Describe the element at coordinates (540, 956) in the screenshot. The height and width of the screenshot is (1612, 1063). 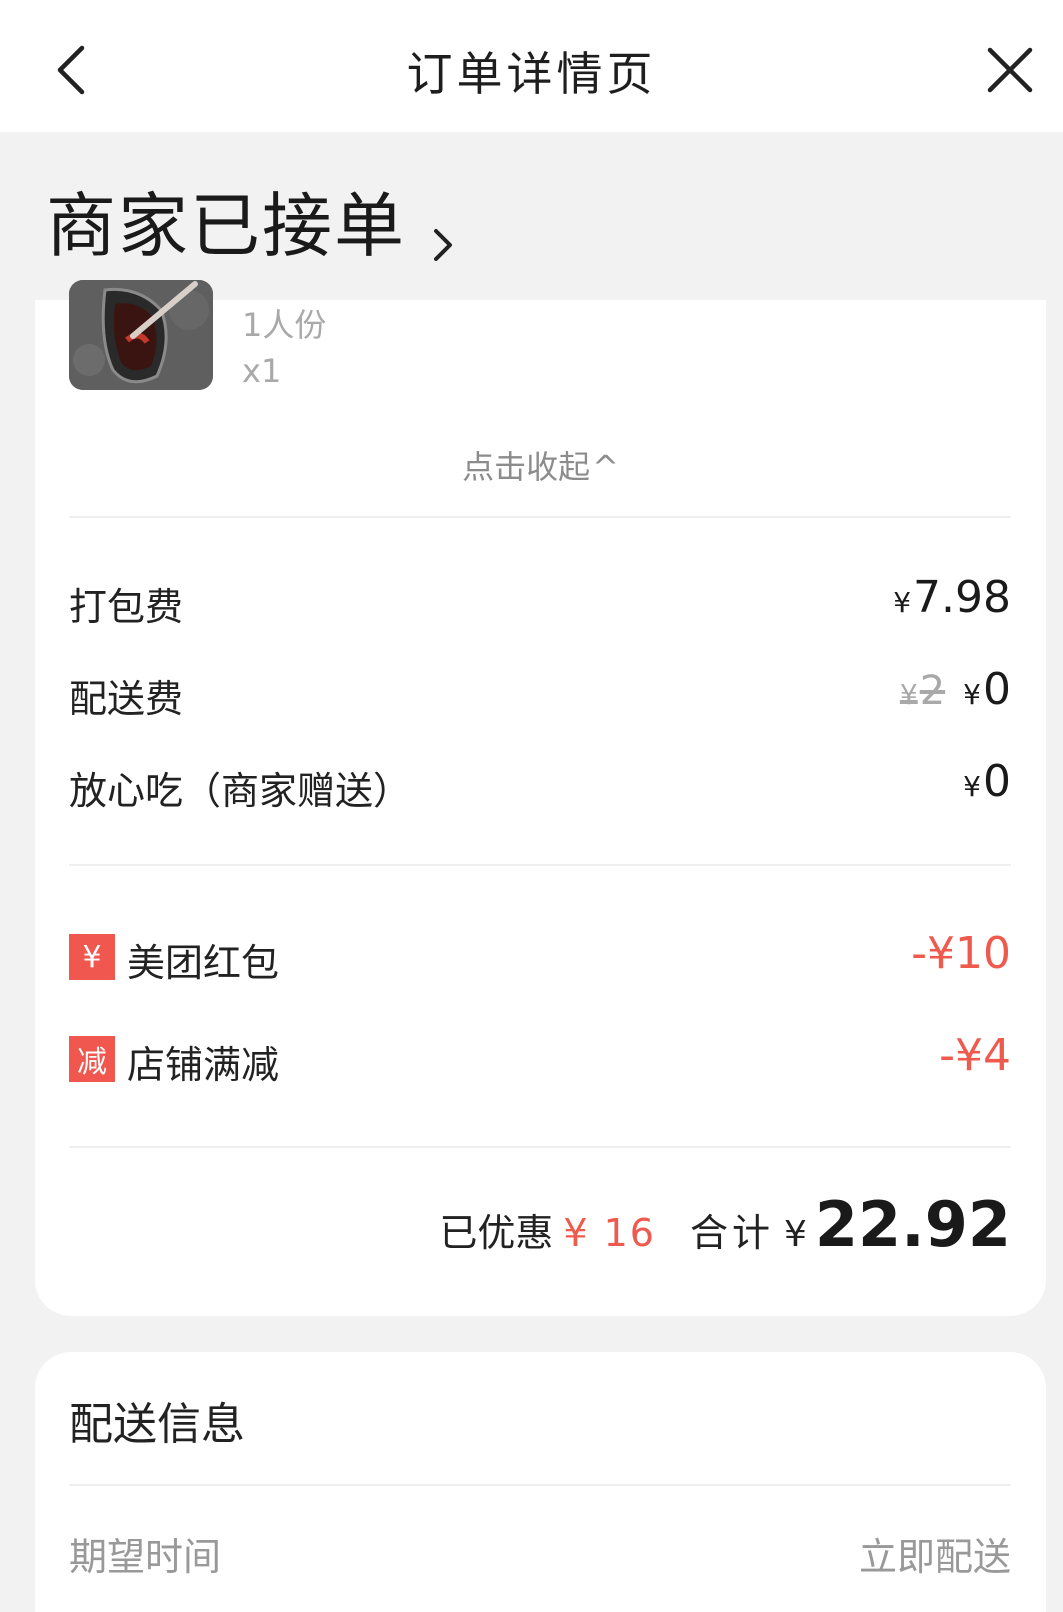
I see `discount-row-redpacket: ¥ 美团红包 -¥10` at that location.